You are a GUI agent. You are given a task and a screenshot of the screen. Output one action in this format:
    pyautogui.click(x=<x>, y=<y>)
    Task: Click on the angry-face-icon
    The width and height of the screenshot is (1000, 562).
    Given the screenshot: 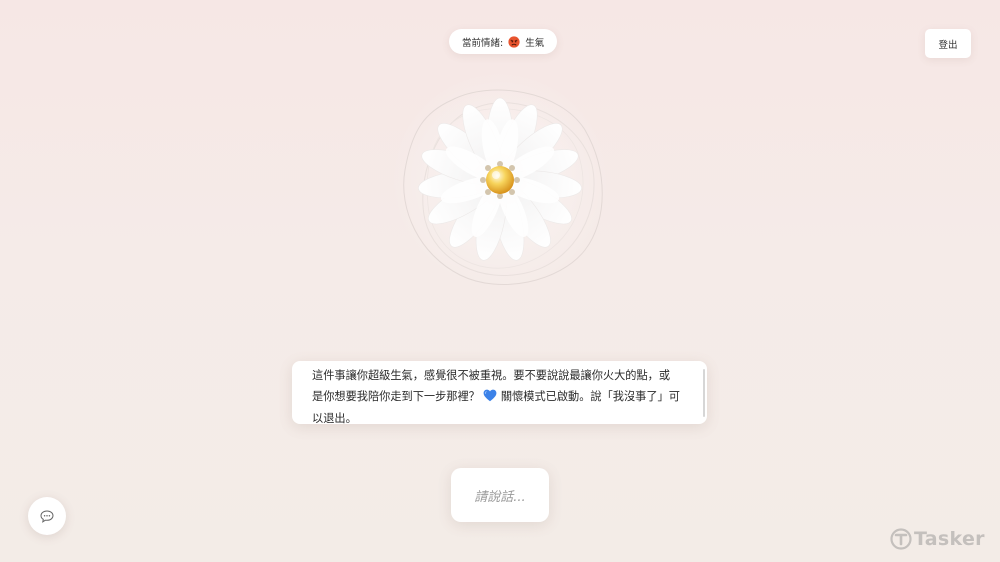 What is the action you would take?
    pyautogui.click(x=514, y=41)
    